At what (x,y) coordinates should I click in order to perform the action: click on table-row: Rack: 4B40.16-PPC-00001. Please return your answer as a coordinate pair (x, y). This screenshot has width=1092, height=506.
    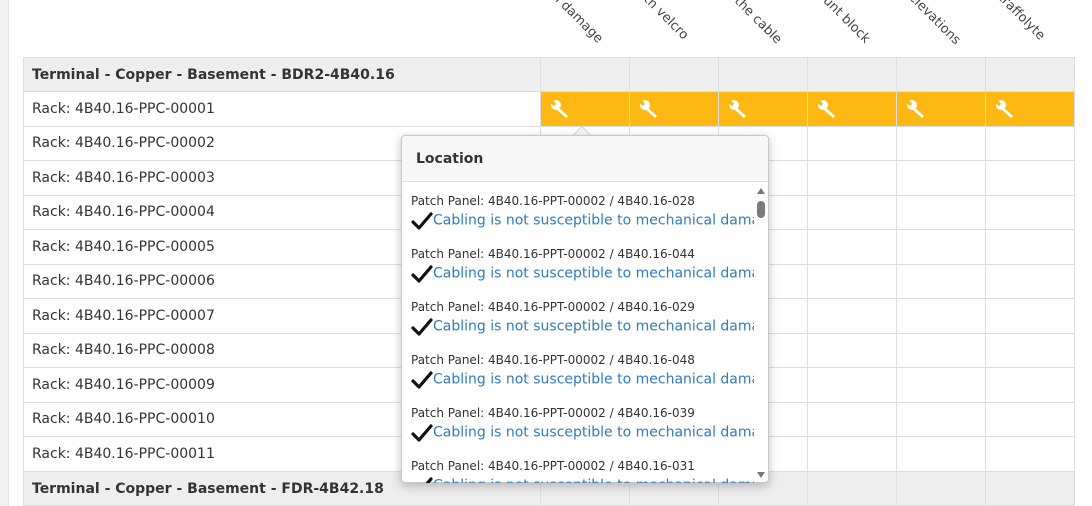
    Looking at the image, I should click on (549, 109).